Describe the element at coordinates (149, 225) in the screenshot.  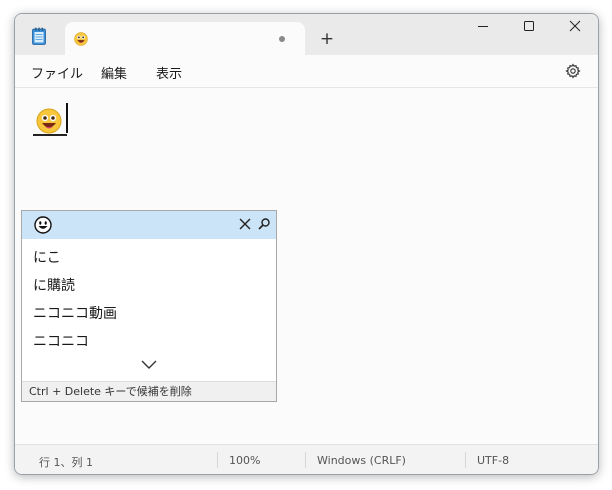
I see `ime-selected-candidate` at that location.